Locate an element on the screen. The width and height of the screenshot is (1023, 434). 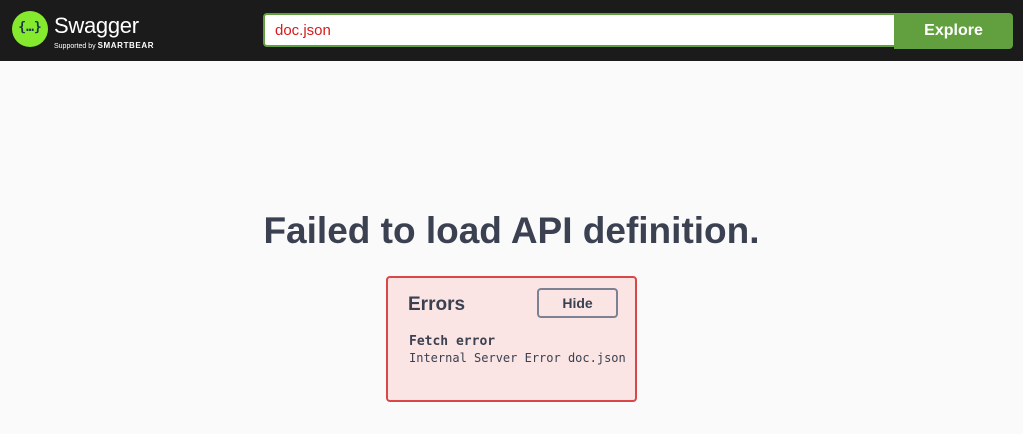
page-title: Failed to load API definition. is located at coordinates (511, 230).